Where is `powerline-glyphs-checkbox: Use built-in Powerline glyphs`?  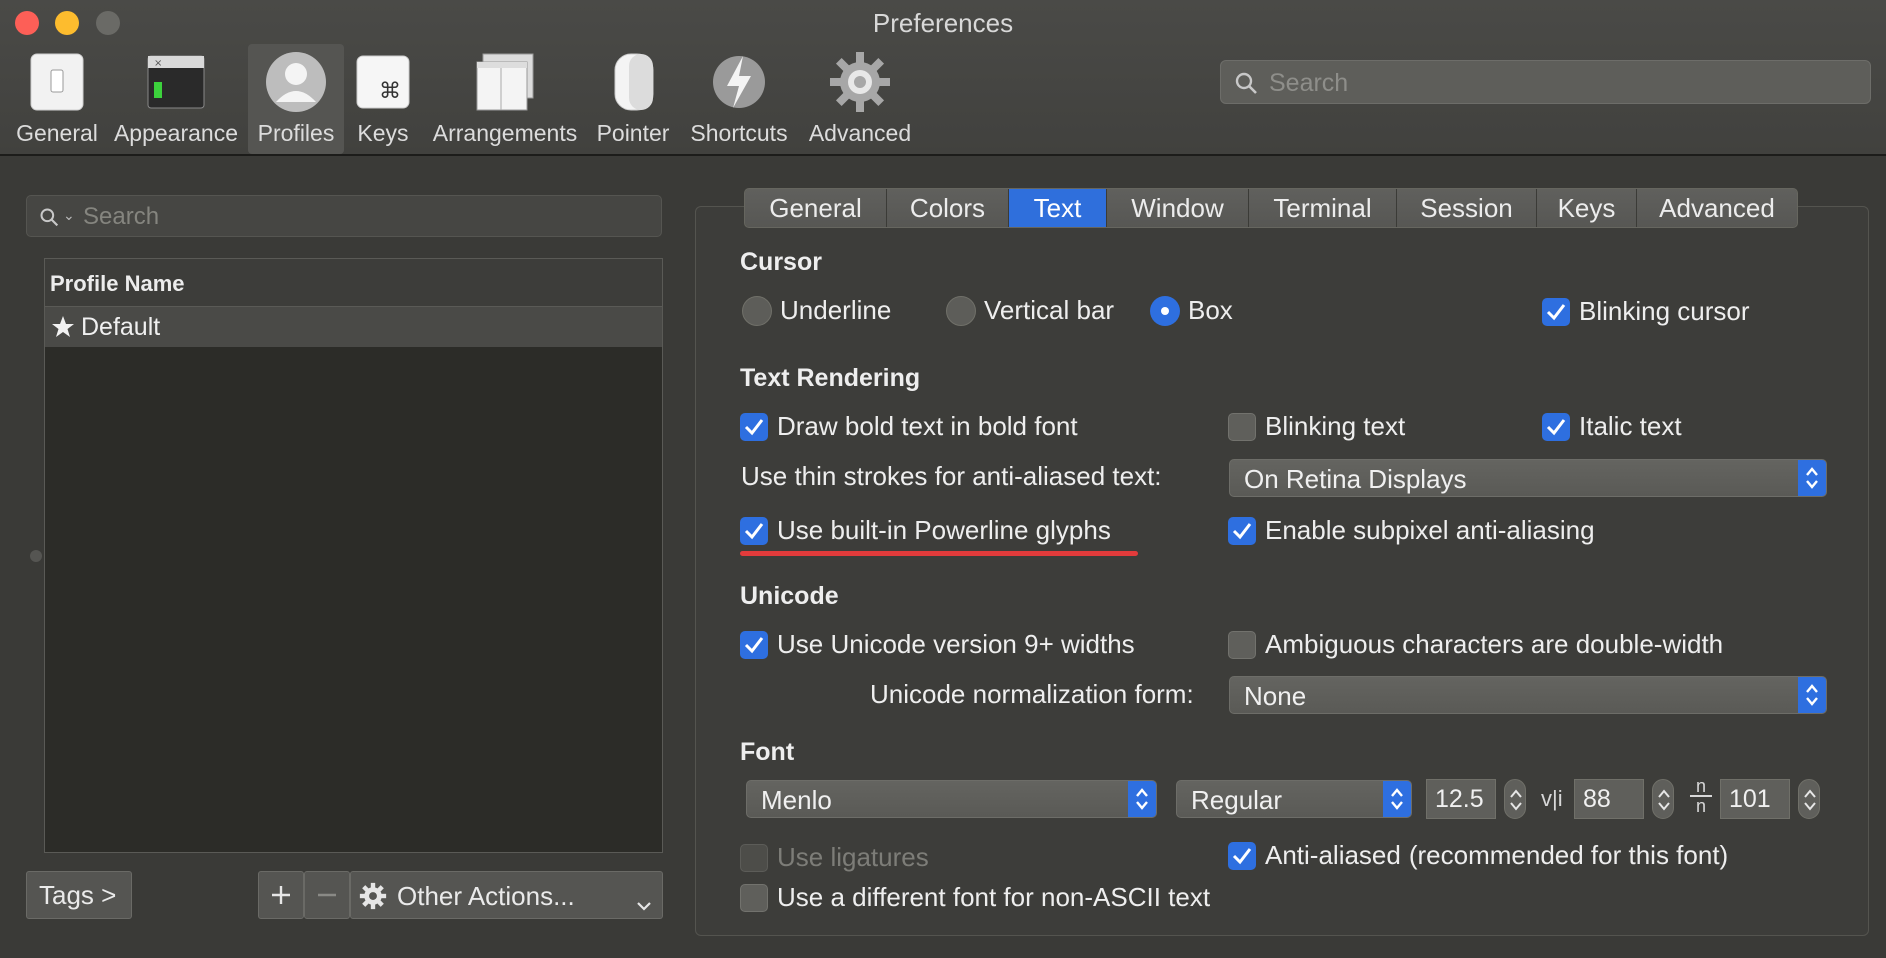
powerline-glyphs-checkbox: Use built-in Powerline glyphs is located at coordinates (925, 530).